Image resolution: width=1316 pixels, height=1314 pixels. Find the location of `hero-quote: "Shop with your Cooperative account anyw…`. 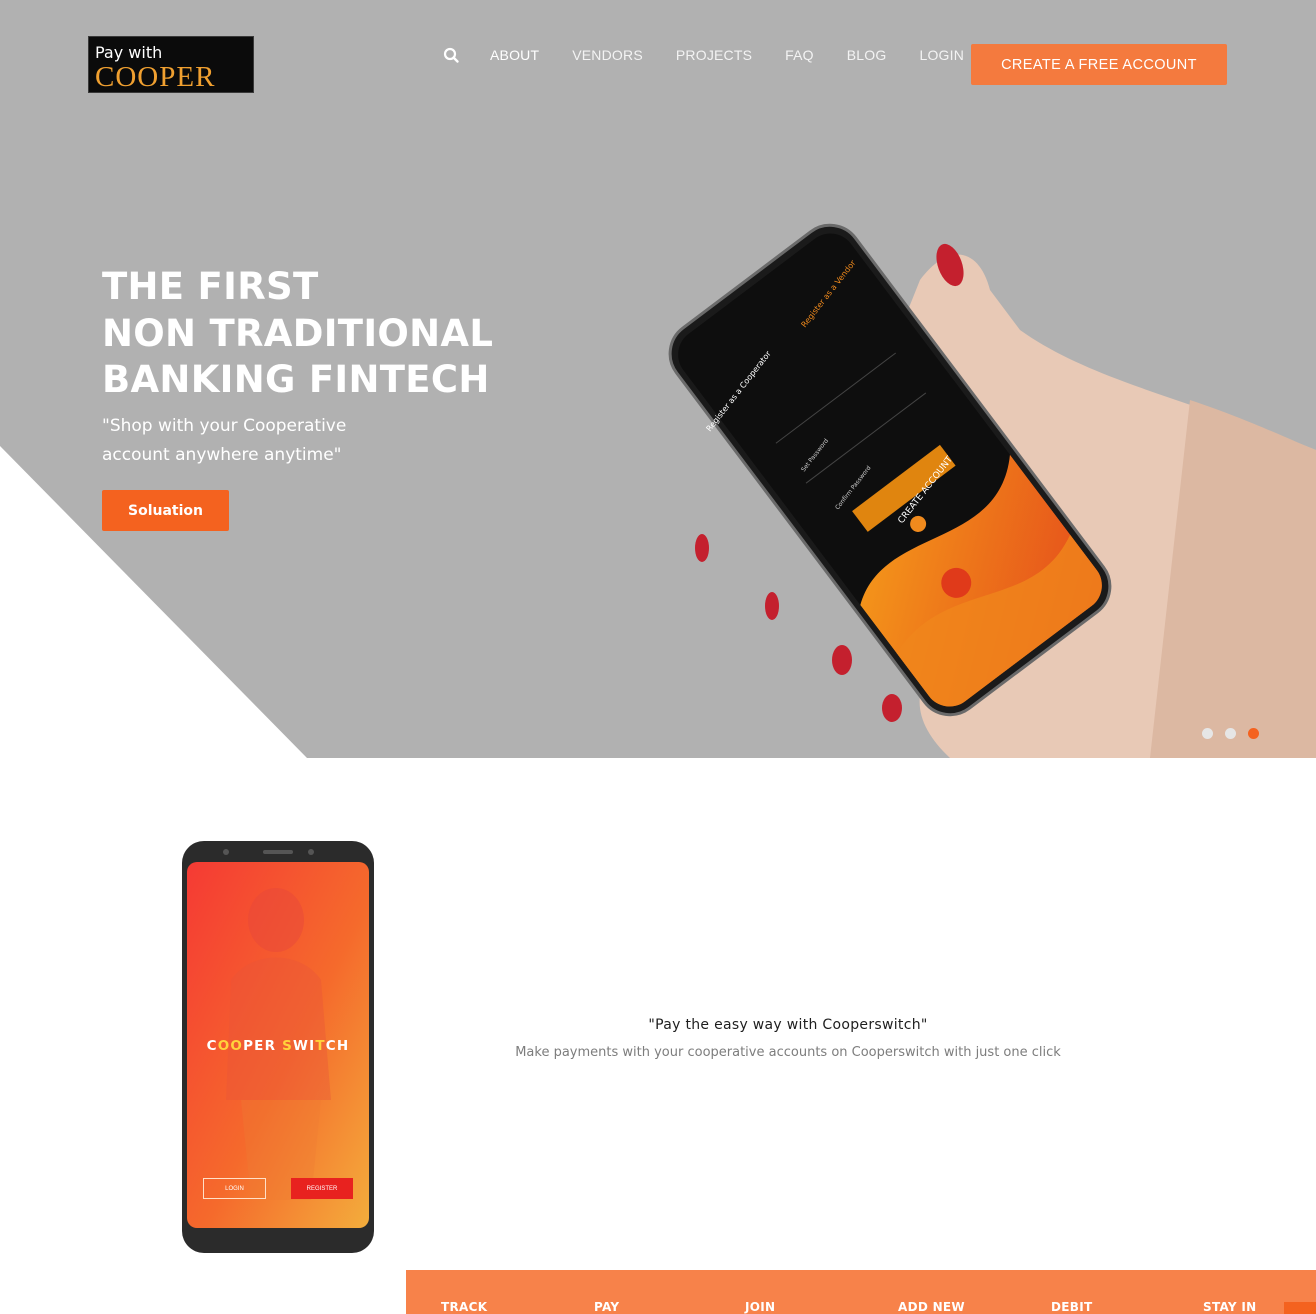

hero-quote: "Shop with your Cooperative account anyw… is located at coordinates (232, 441).